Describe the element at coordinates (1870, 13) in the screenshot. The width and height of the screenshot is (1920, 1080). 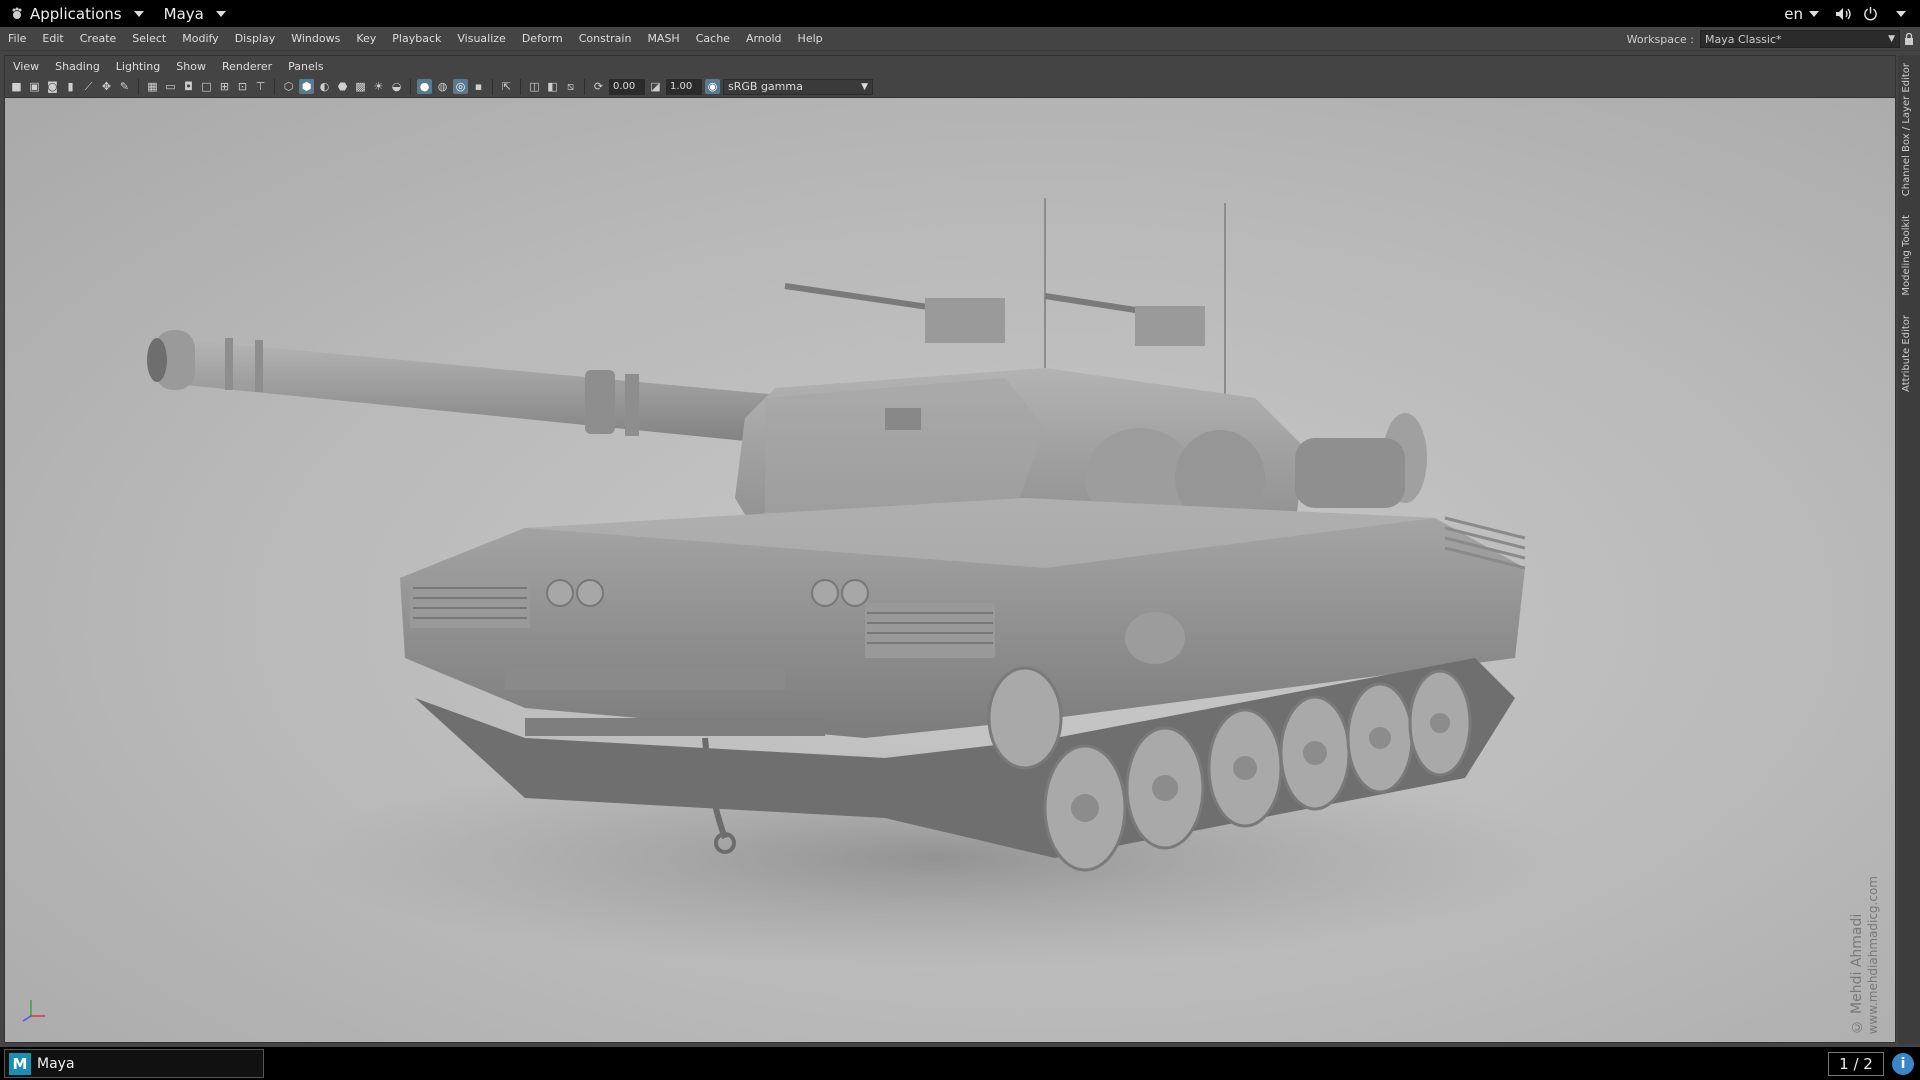
I see `power-icon` at that location.